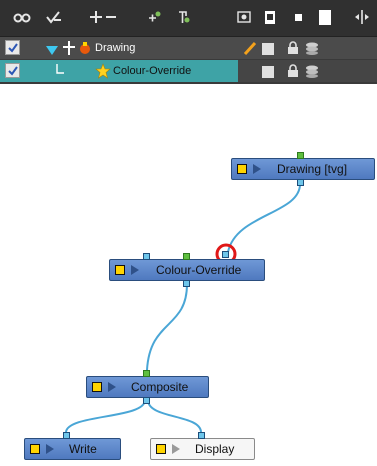 The width and height of the screenshot is (377, 466). What do you see at coordinates (362, 17) in the screenshot?
I see `split-view-icon` at bounding box center [362, 17].